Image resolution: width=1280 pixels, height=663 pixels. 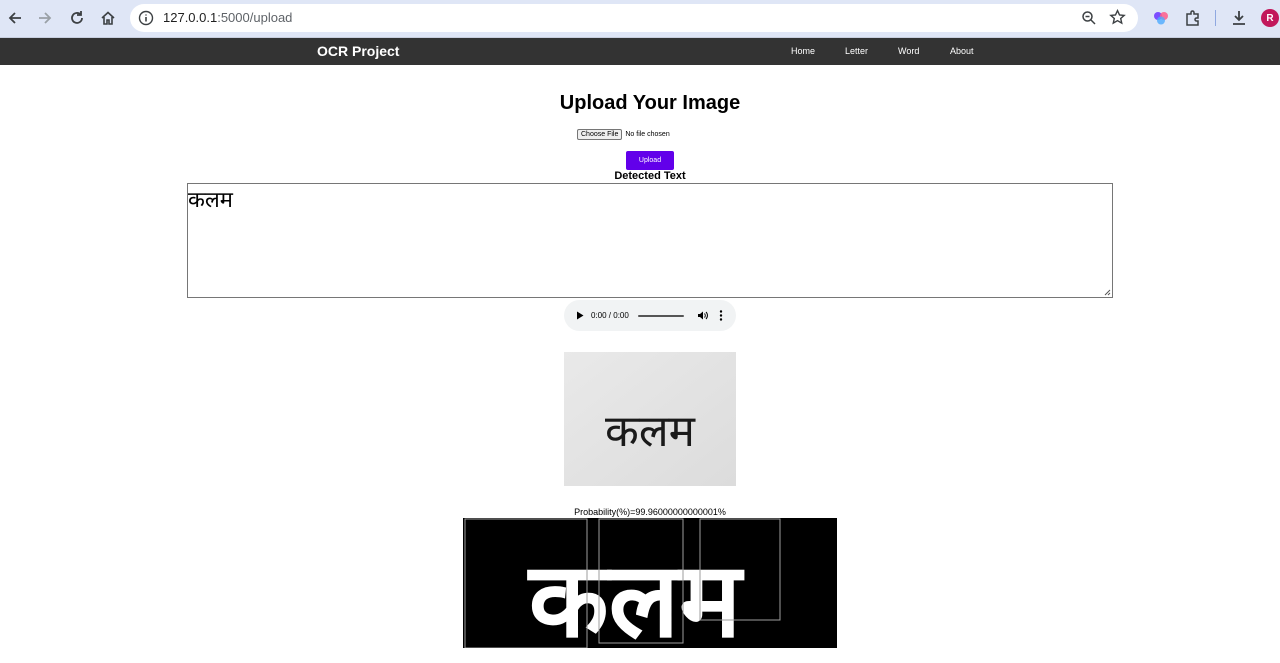 What do you see at coordinates (803, 51) in the screenshot?
I see `nav-link-home: Home` at bounding box center [803, 51].